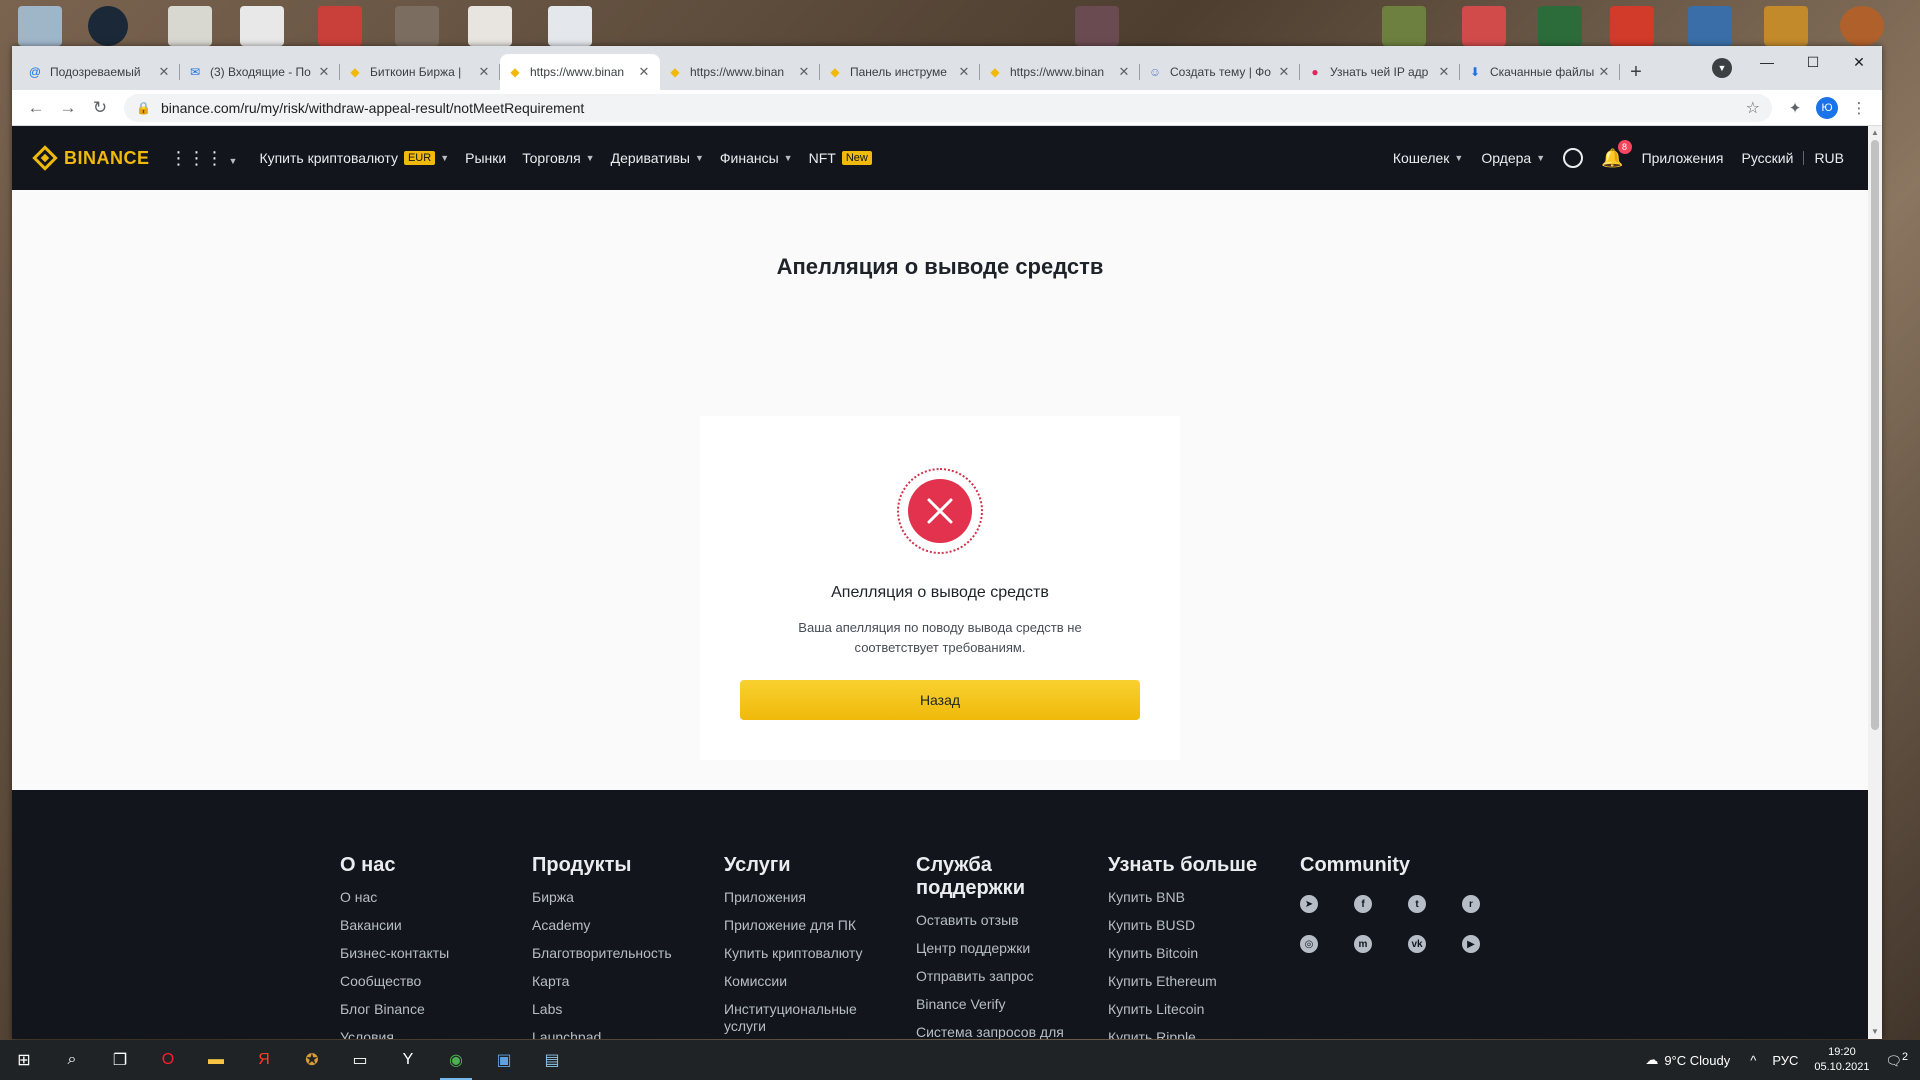 This screenshot has width=1920, height=1080. What do you see at coordinates (940, 700) in the screenshot?
I see `back-button: Назад` at bounding box center [940, 700].